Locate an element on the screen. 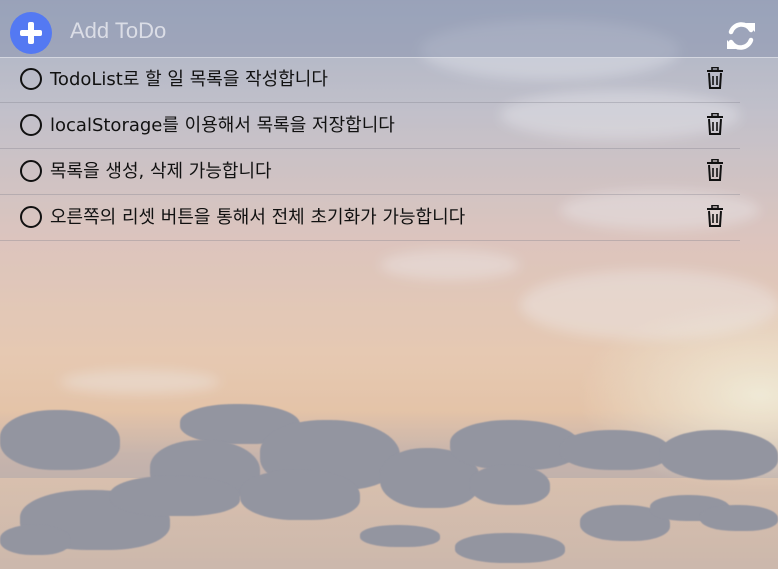 Image resolution: width=778 pixels, height=569 pixels. todo-item: TodoList로 할 일 목록을 작성합니다 is located at coordinates (370, 80).